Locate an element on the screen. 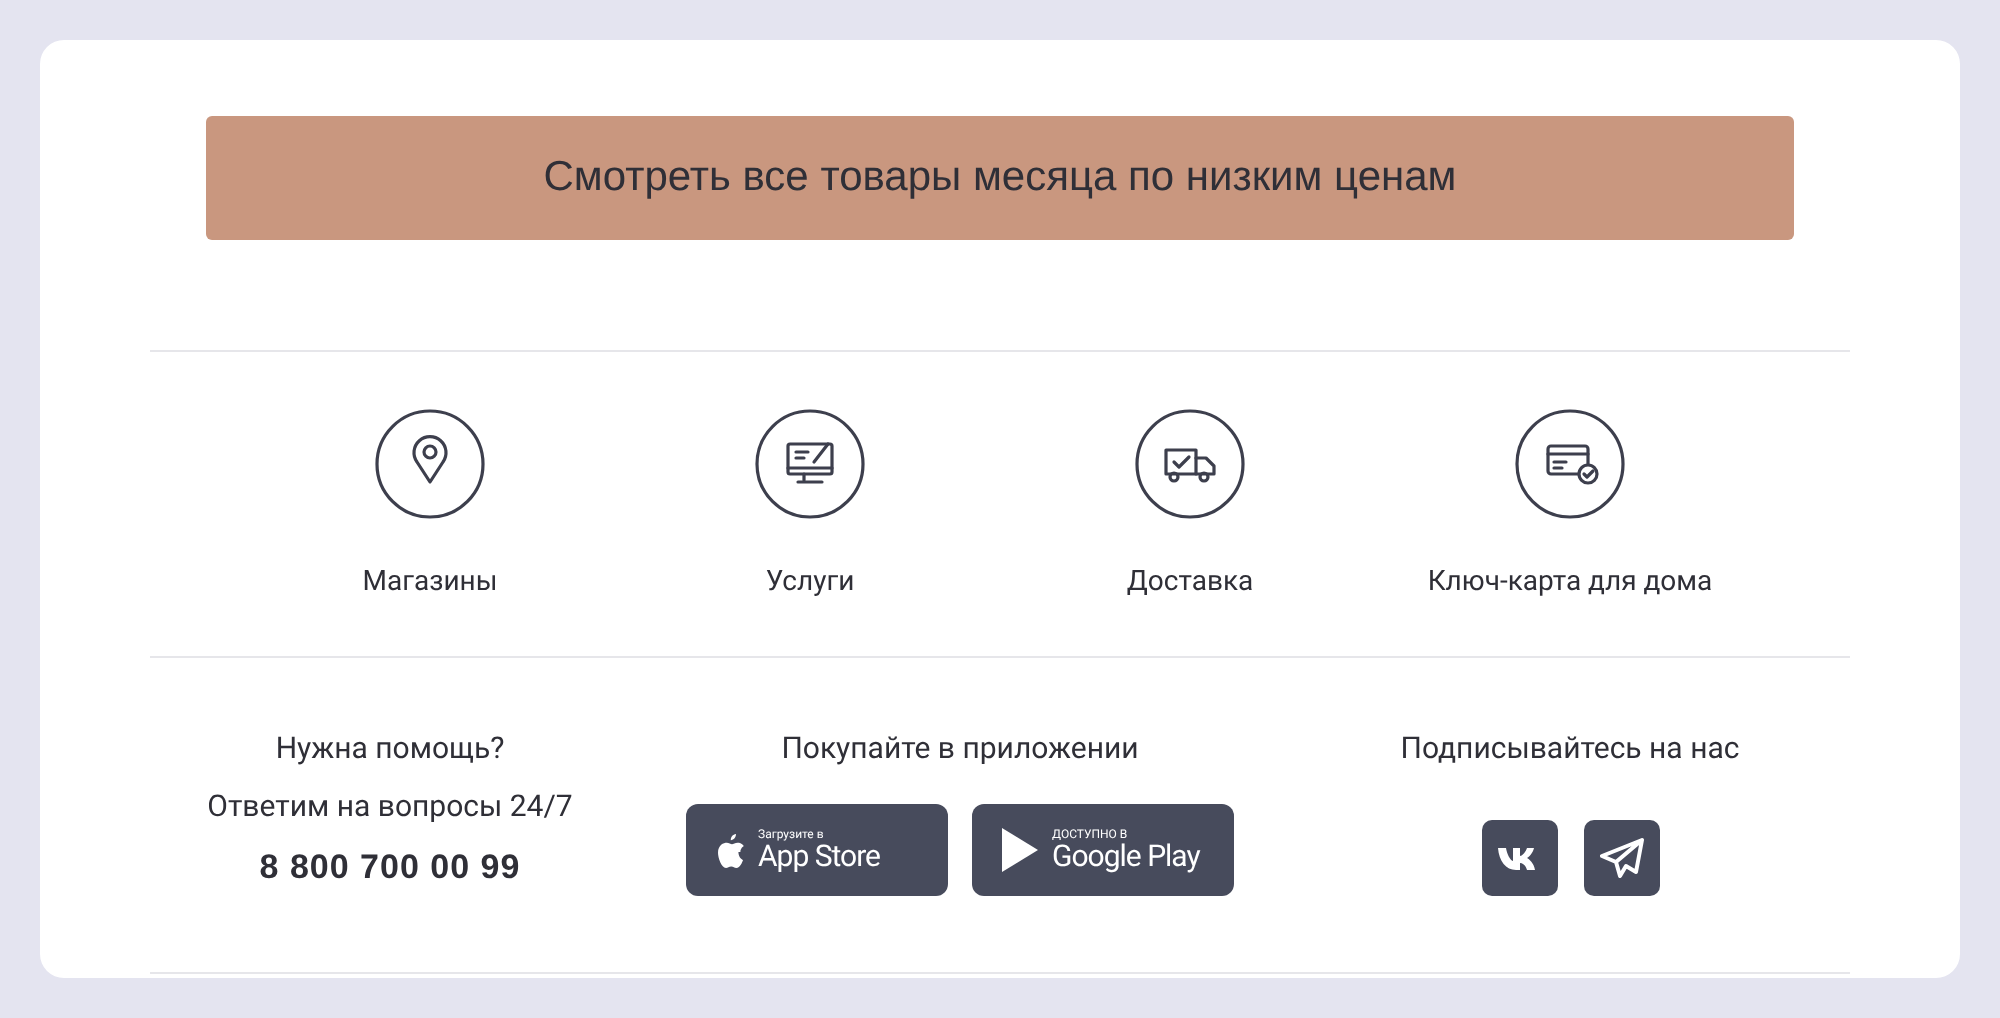 The width and height of the screenshot is (2000, 1018). phone-number: 8 800 700 00 99 is located at coordinates (390, 868).